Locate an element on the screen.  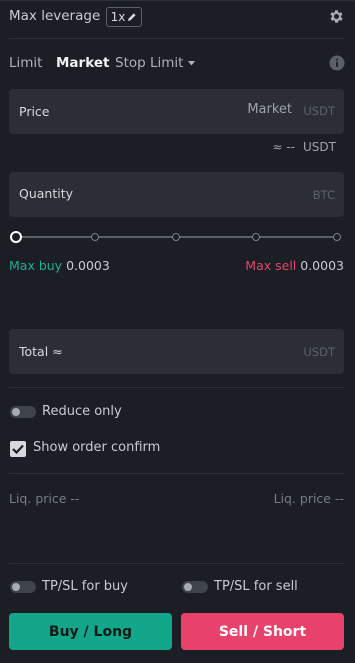
slider-handle is located at coordinates (16, 237).